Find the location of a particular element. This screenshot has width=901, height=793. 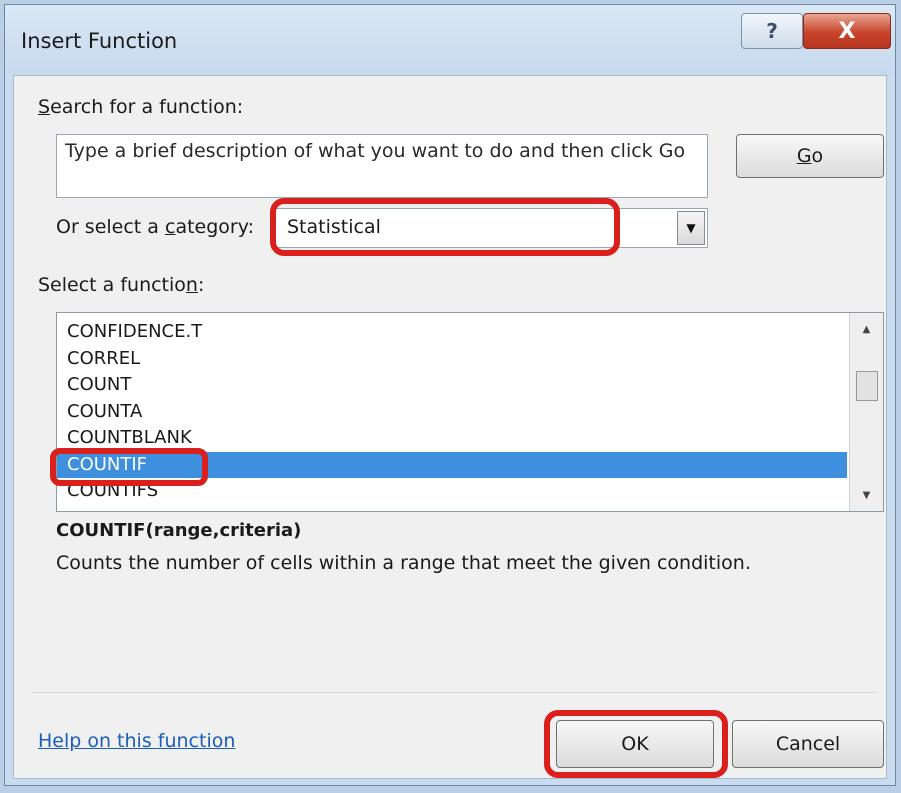

function-list-item: COUNTBLANK is located at coordinates (452, 438).